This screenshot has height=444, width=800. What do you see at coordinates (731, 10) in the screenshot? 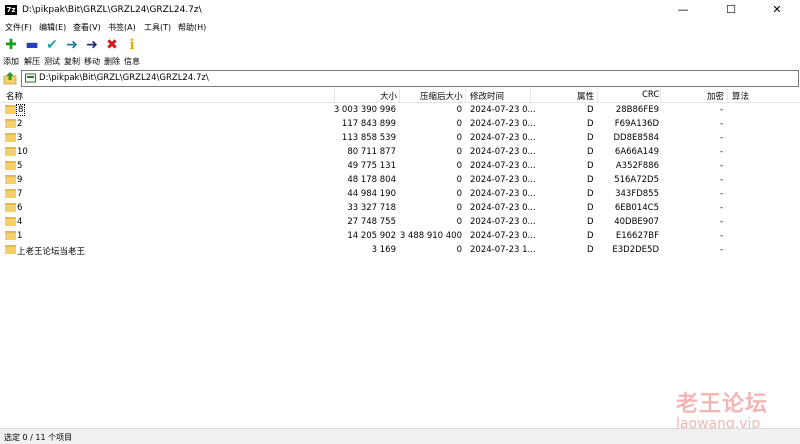
I see `maximize-button: ☐` at bounding box center [731, 10].